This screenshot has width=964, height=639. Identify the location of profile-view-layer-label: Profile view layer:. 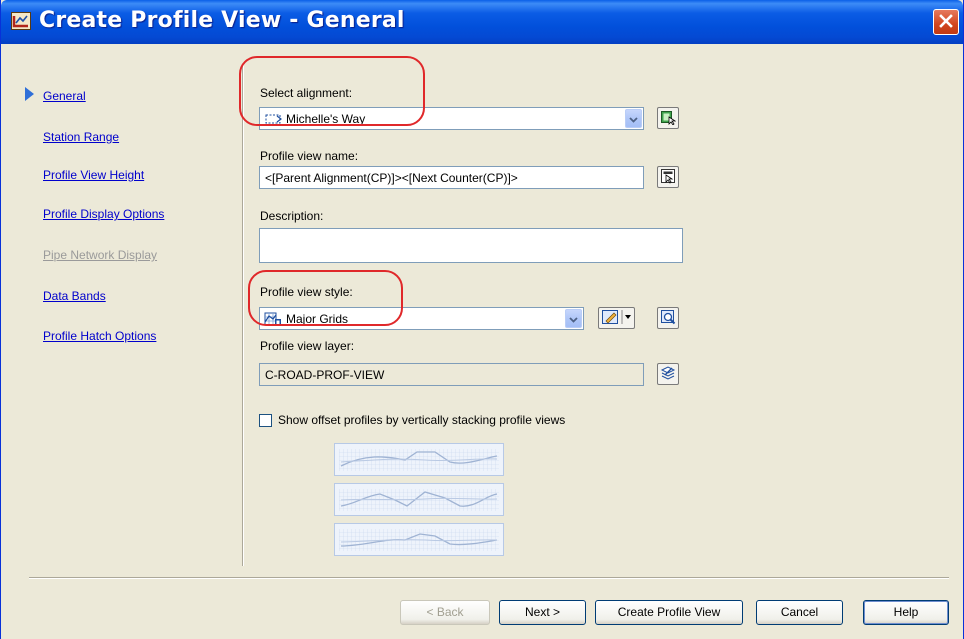
(307, 346).